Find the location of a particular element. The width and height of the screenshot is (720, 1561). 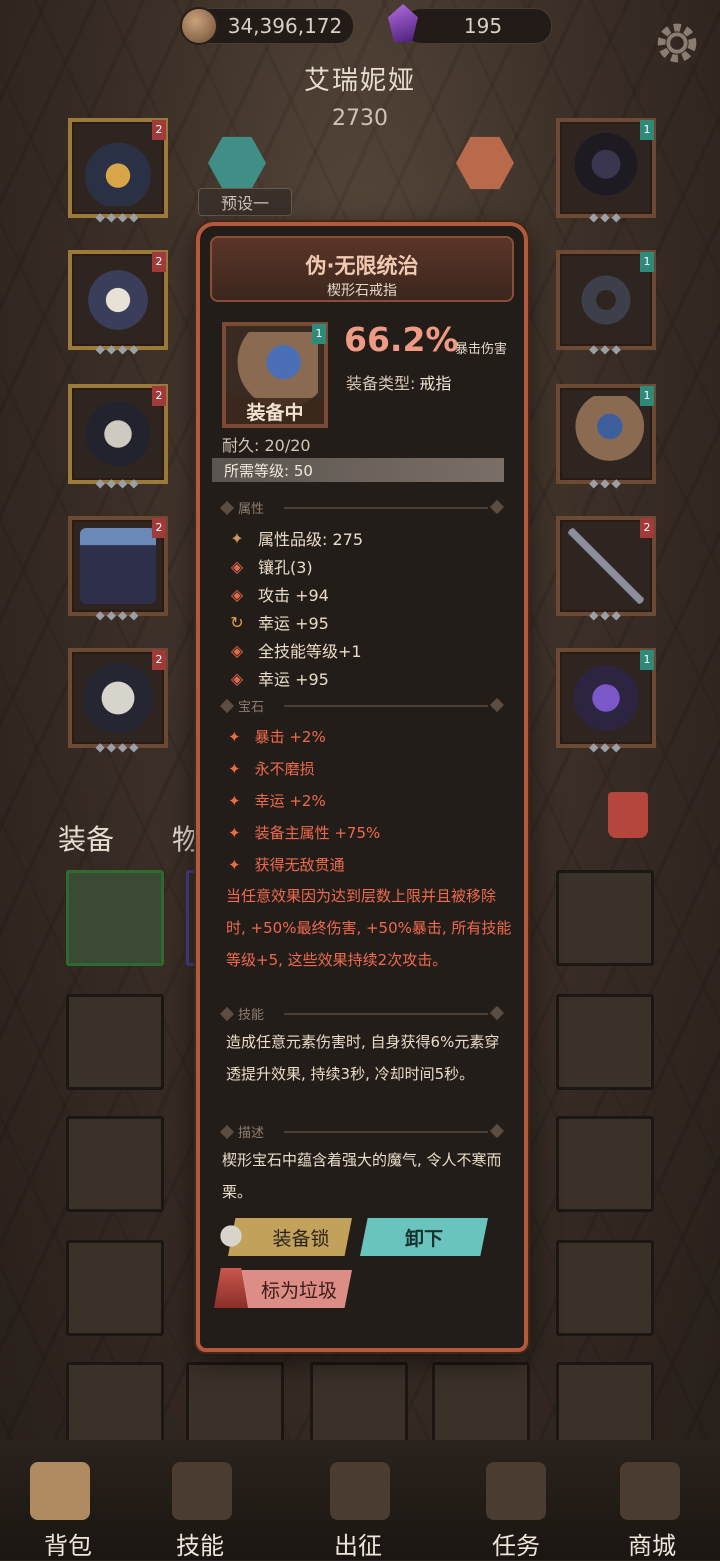

hero-name: 艾瑞妮娅 is located at coordinates (359, 81).